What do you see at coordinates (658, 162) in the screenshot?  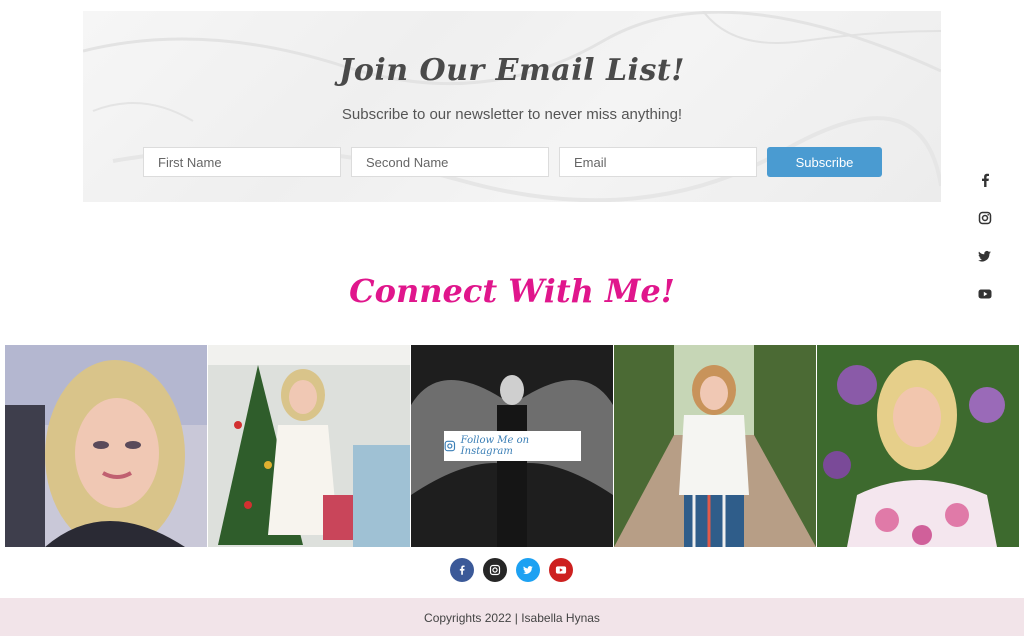 I see `email-input` at bounding box center [658, 162].